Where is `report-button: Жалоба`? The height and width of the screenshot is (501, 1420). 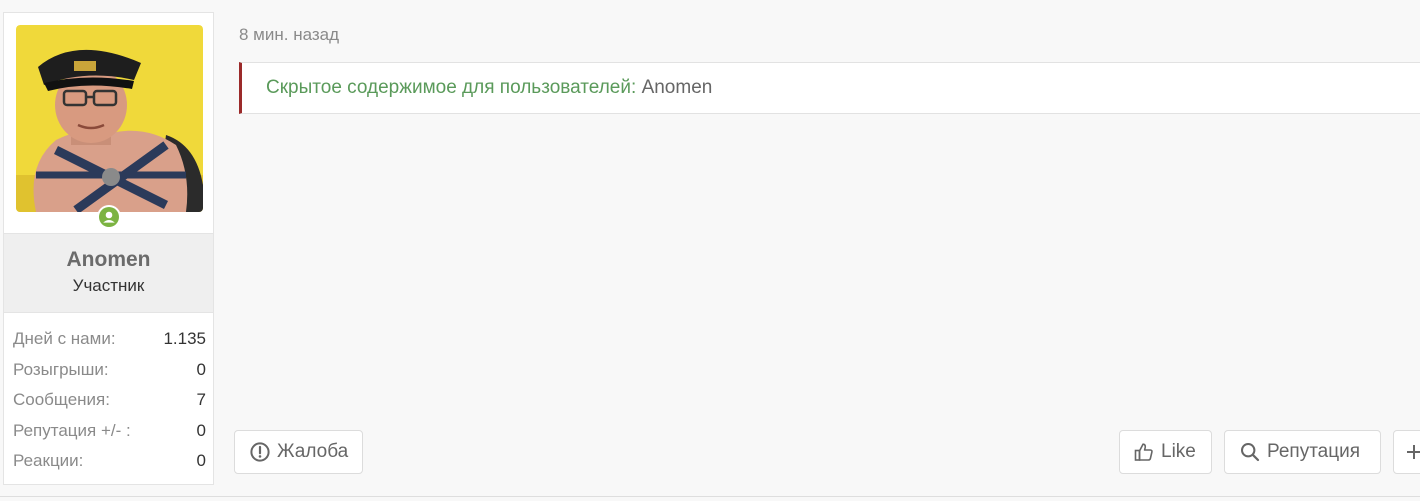
report-button: Жалоба is located at coordinates (298, 452).